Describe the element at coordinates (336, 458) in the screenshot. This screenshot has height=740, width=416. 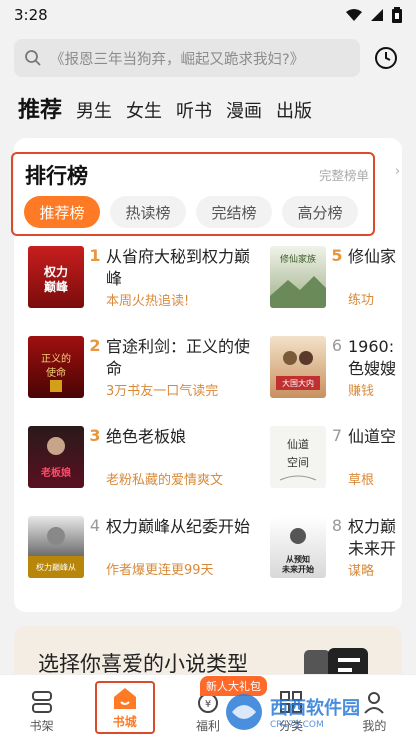
I see `book-item: 仙道空间 7 仙道空 草根` at that location.